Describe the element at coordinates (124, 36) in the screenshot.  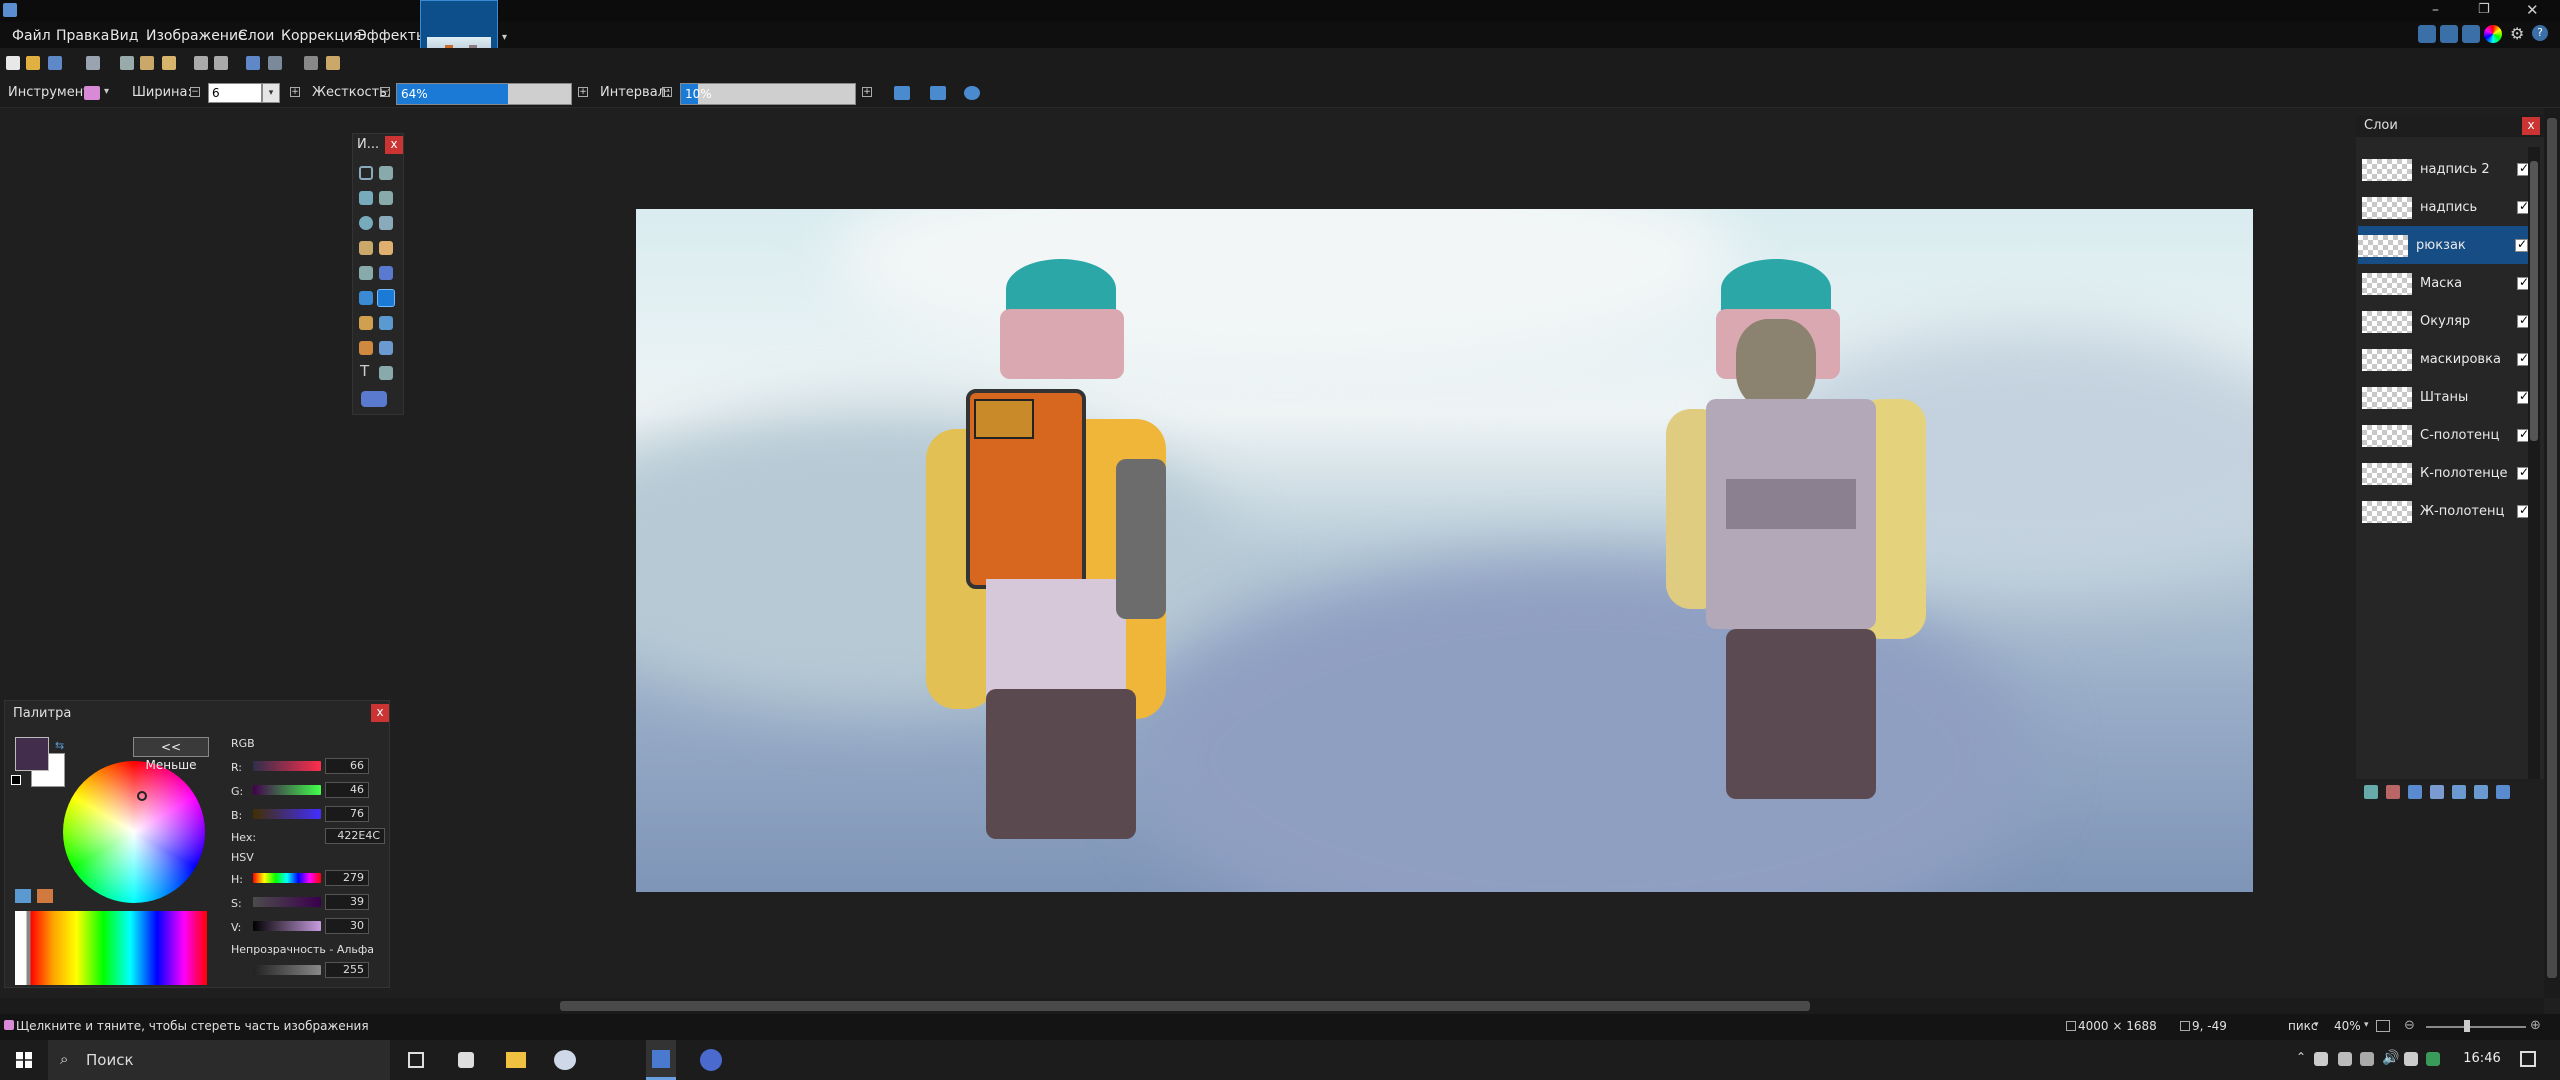
I see `menu-view: Вид` at that location.